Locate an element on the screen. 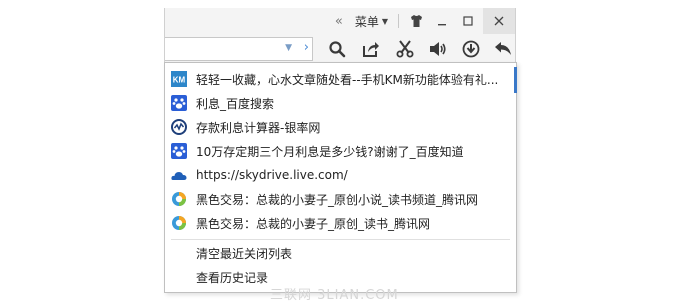 This screenshot has width=680, height=305. address-bar: ▼ › is located at coordinates (239, 49).